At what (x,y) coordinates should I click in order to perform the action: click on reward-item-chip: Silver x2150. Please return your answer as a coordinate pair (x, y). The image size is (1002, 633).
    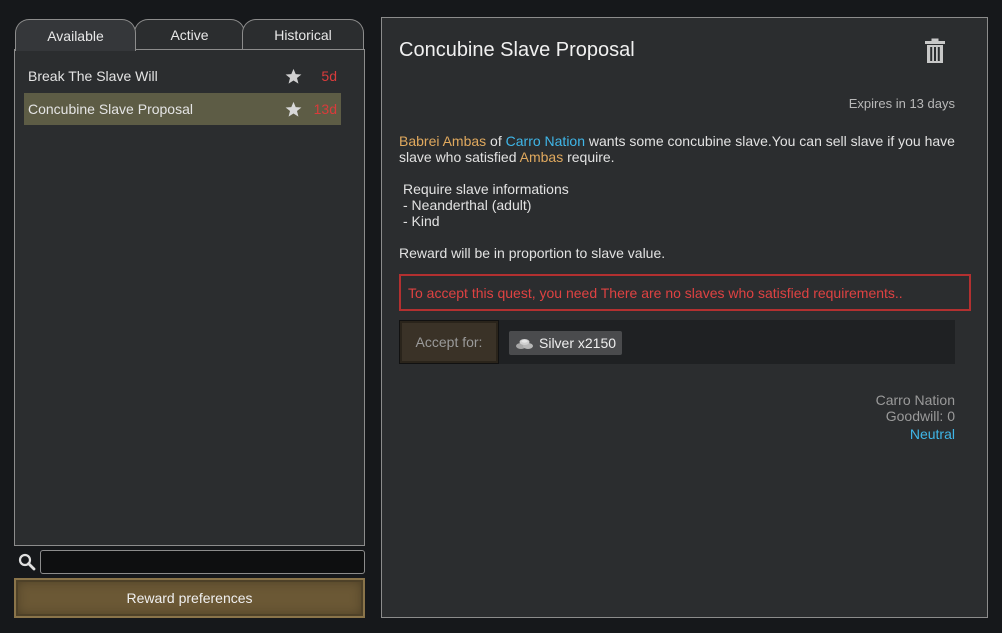
    Looking at the image, I should click on (566, 343).